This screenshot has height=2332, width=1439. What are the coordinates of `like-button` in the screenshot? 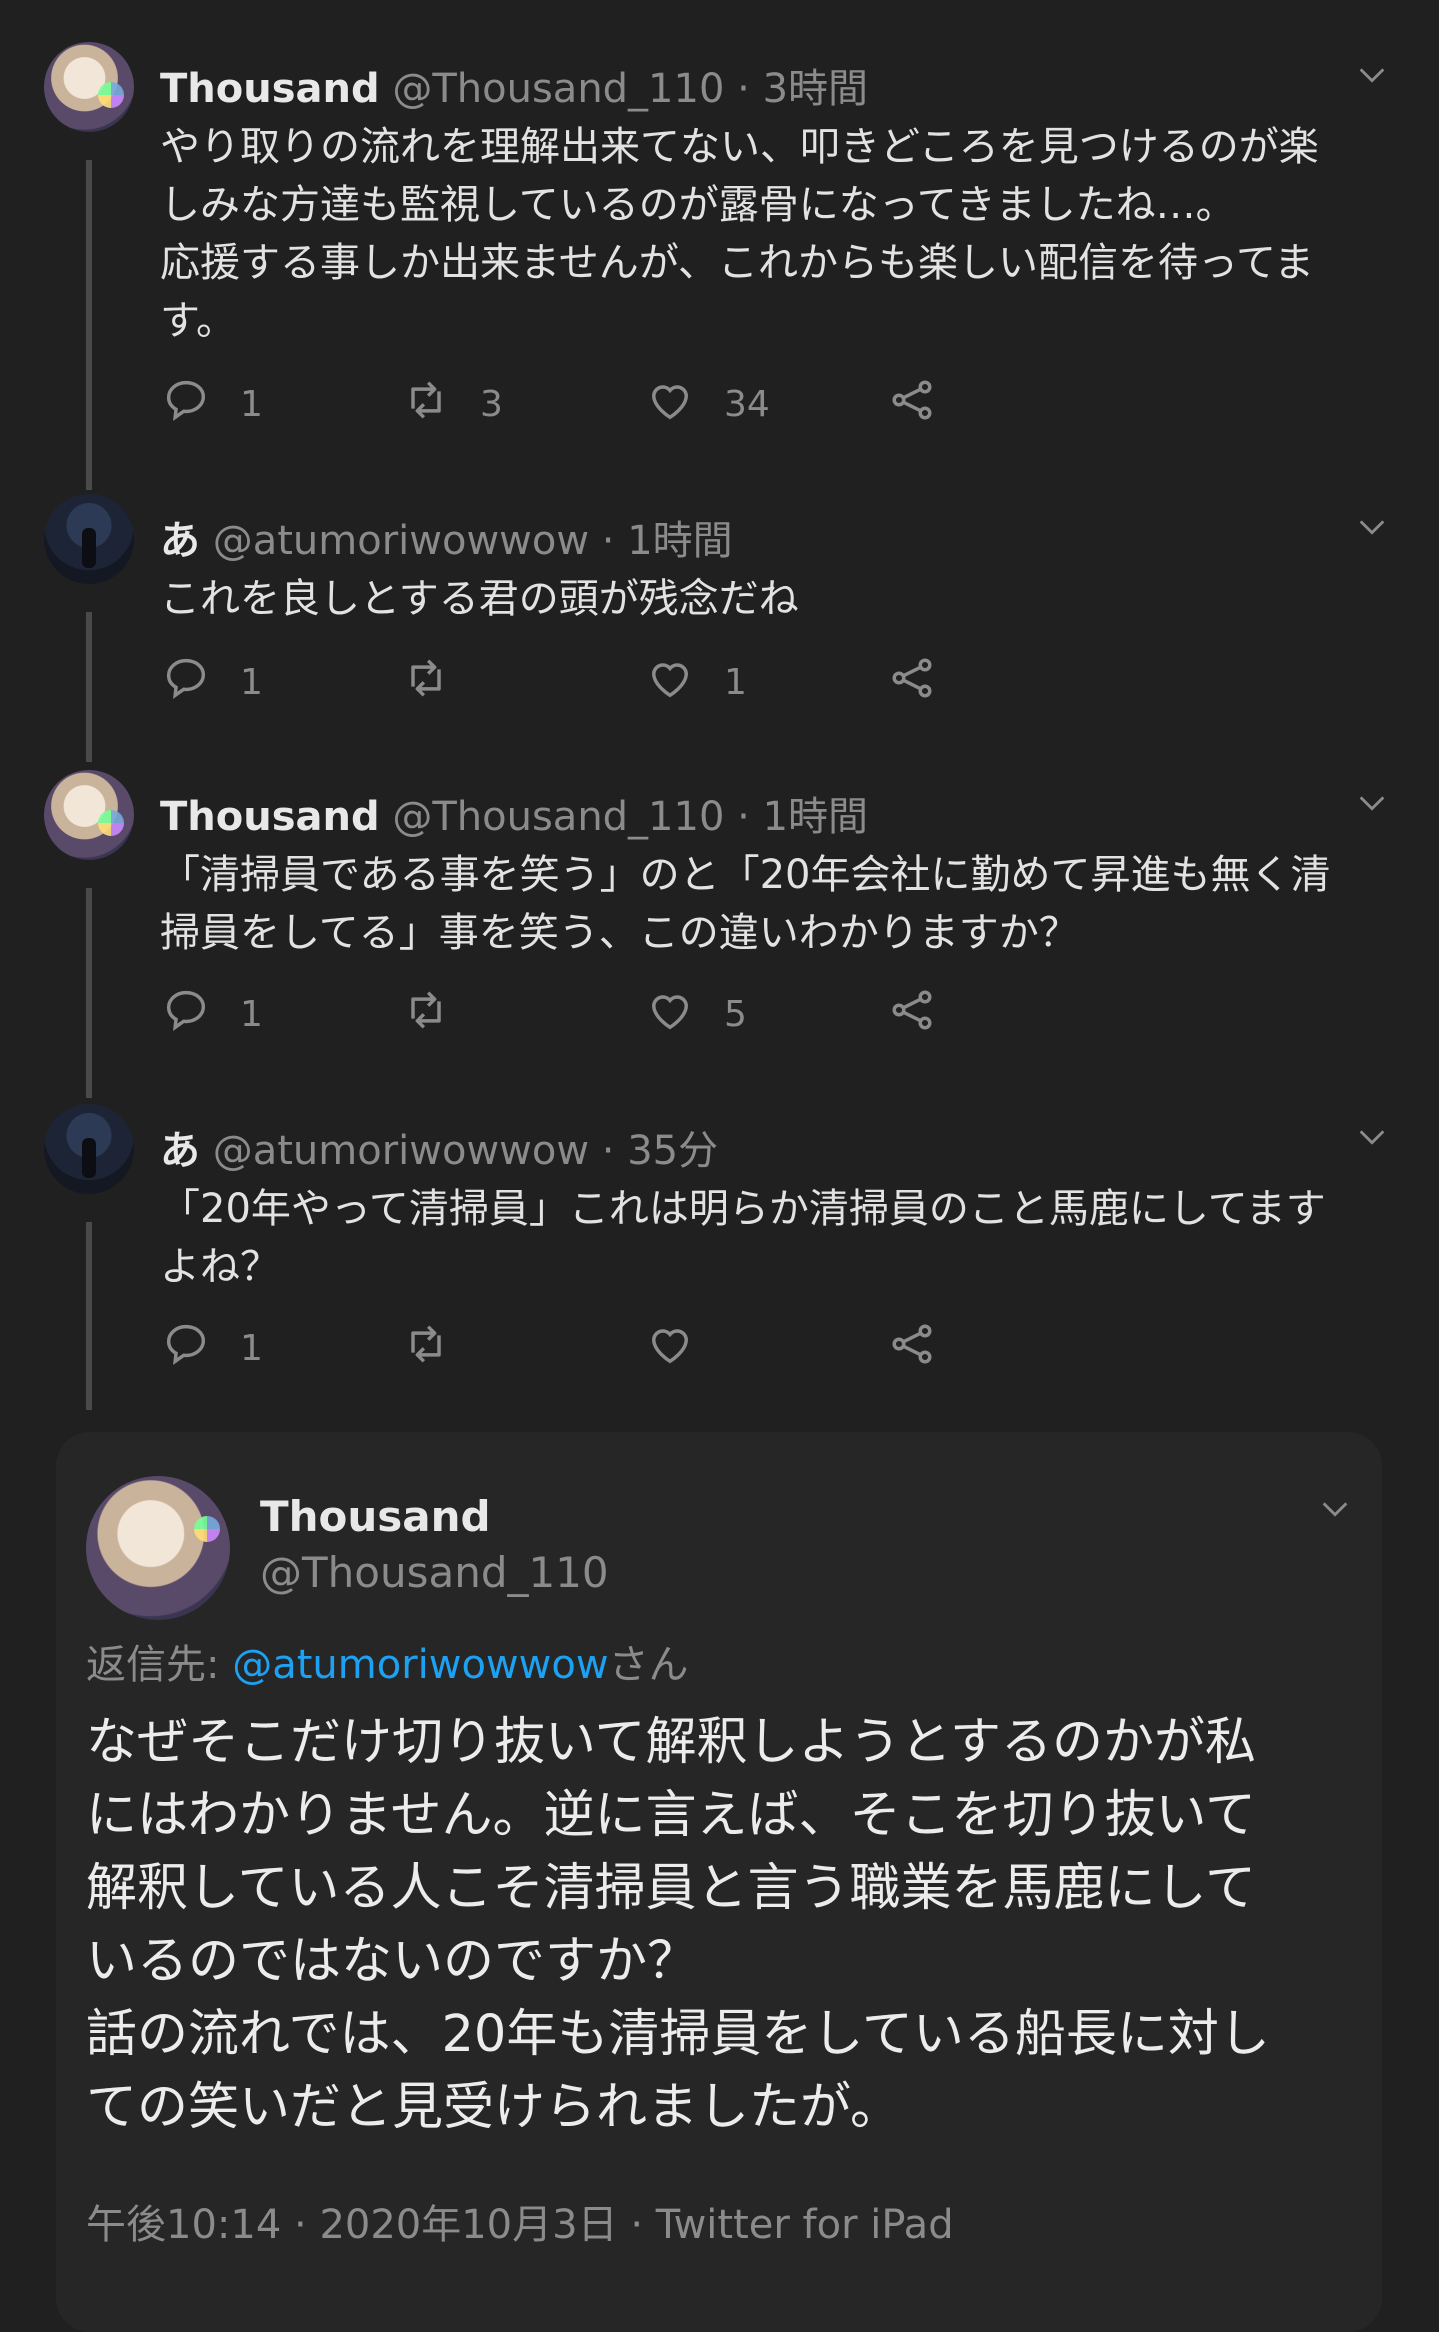 It's located at (670, 1348).